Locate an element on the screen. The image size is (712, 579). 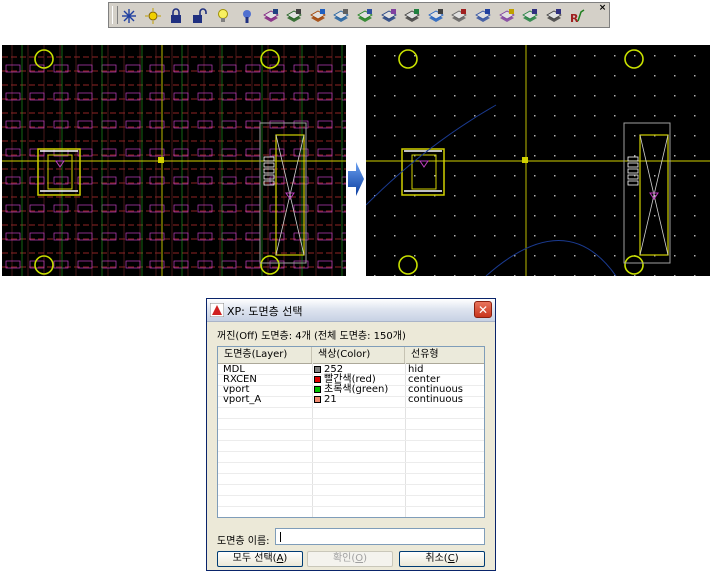
layer-lock-button is located at coordinates (176, 15).